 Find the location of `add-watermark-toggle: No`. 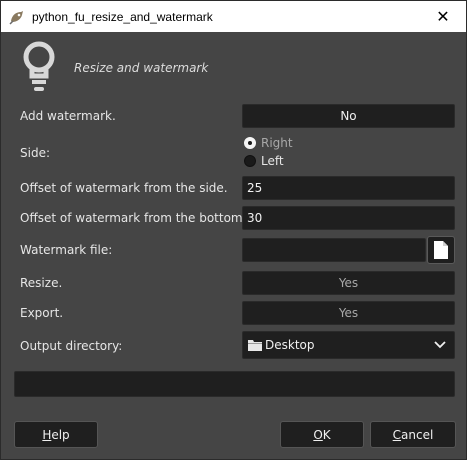

add-watermark-toggle: No is located at coordinates (348, 116).